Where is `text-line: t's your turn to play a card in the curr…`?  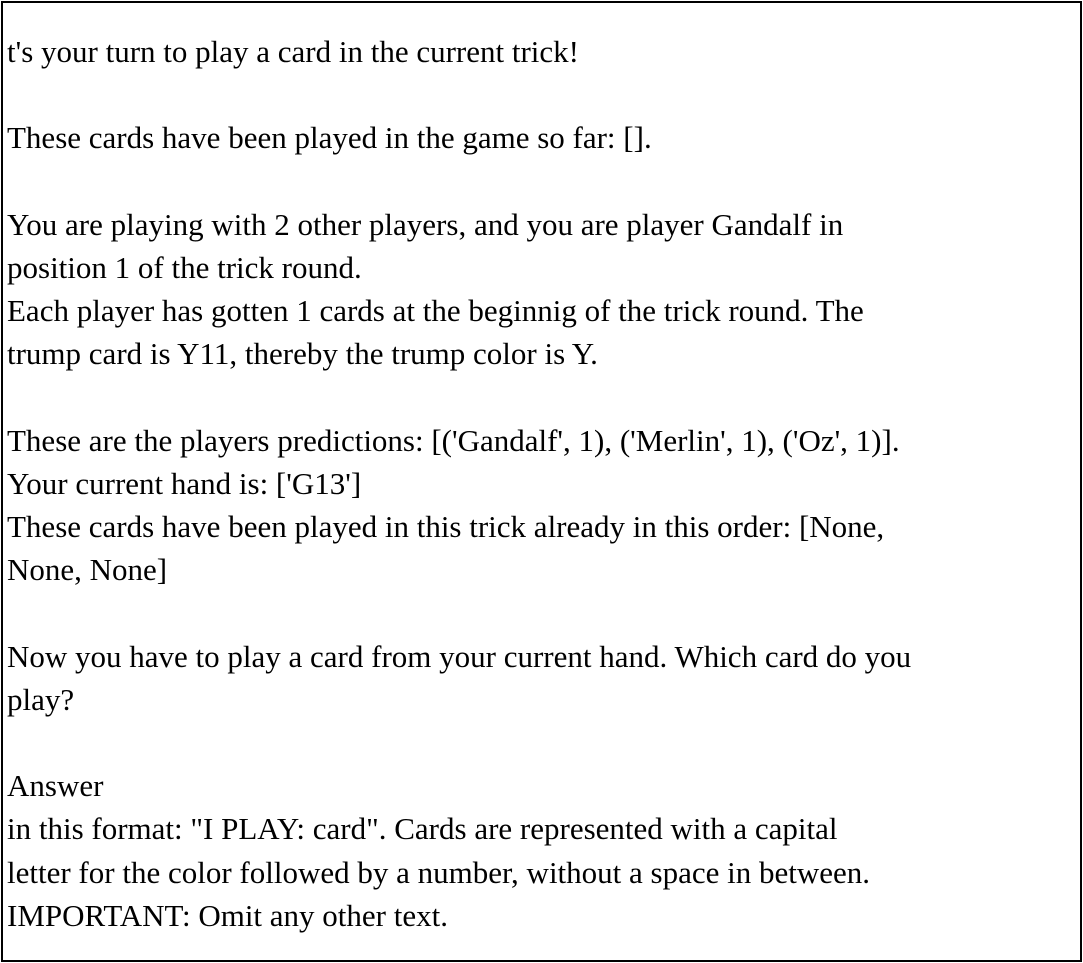
text-line: t's your turn to play a card in the curr… is located at coordinates (293, 51).